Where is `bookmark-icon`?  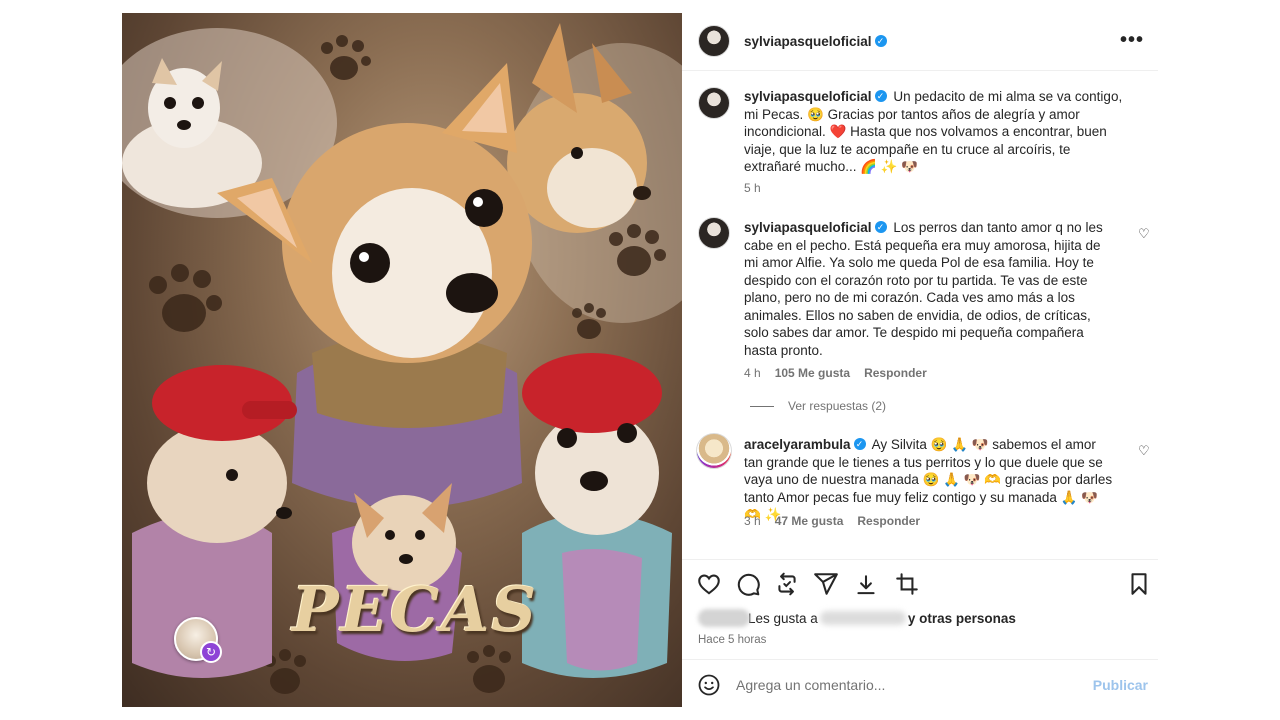 bookmark-icon is located at coordinates (1139, 584).